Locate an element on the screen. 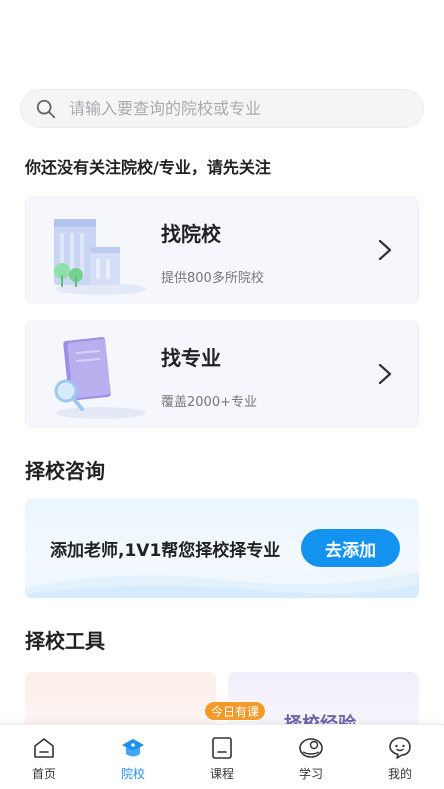 The image size is (444, 789). consult-text: 添加老师,1V1帮您择校择专业 is located at coordinates (165, 551).